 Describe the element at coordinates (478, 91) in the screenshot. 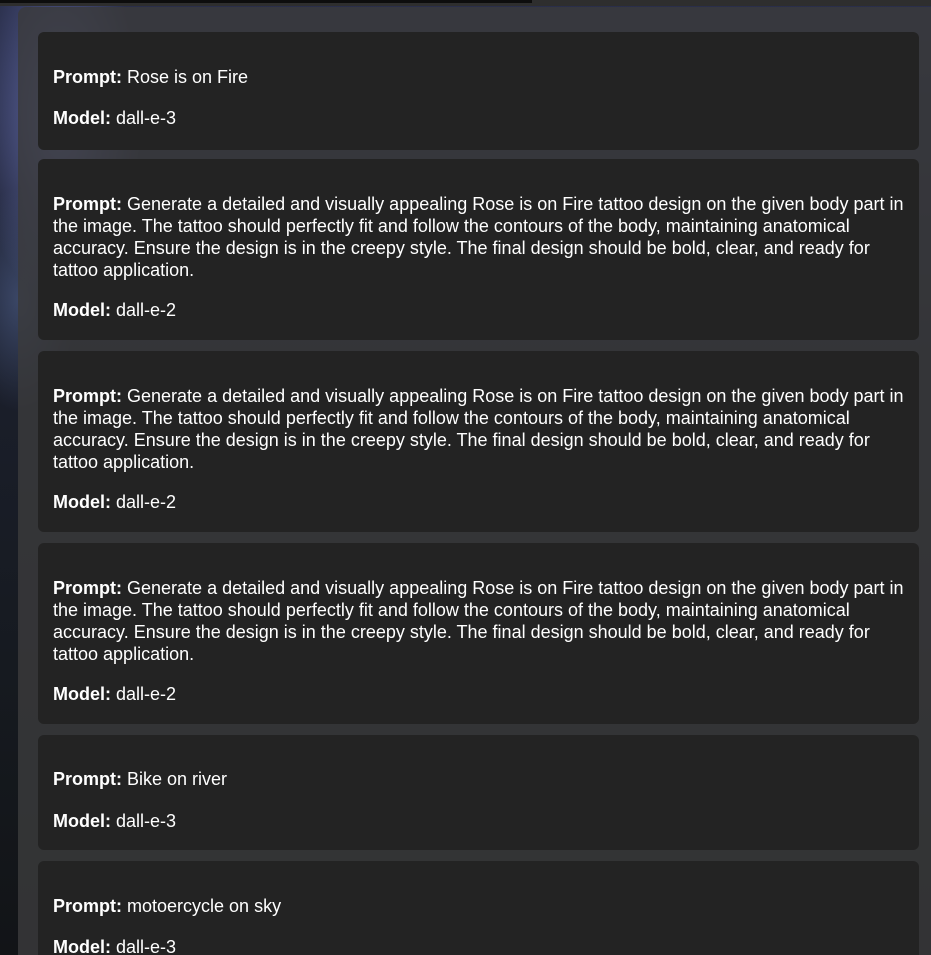

I see `history-card: Prompt: Rose is on Fire Model: dall-e-3` at that location.